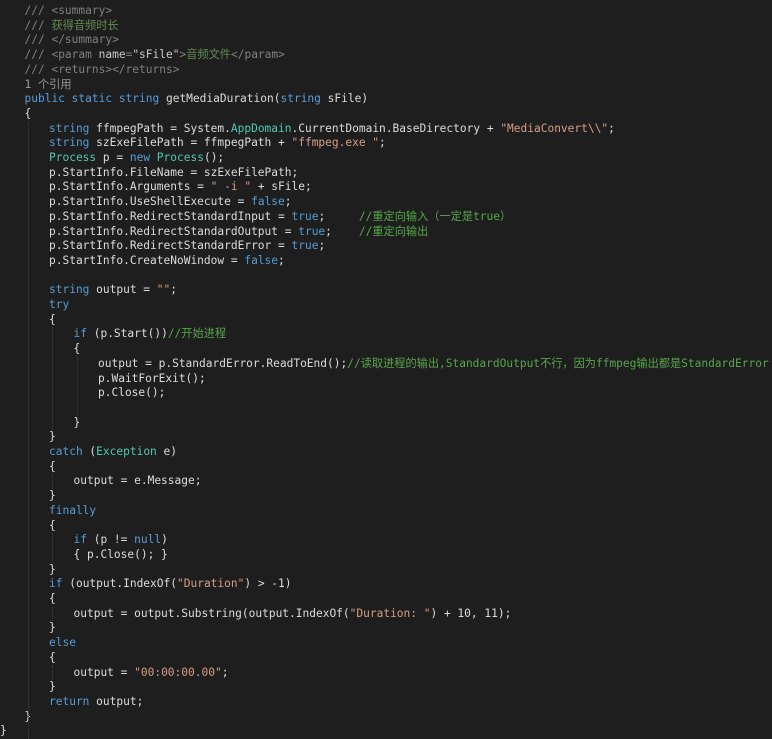 This screenshot has width=772, height=739. I want to click on code-line: if (output.IndexOf("Duration") > -1), so click(170, 584).